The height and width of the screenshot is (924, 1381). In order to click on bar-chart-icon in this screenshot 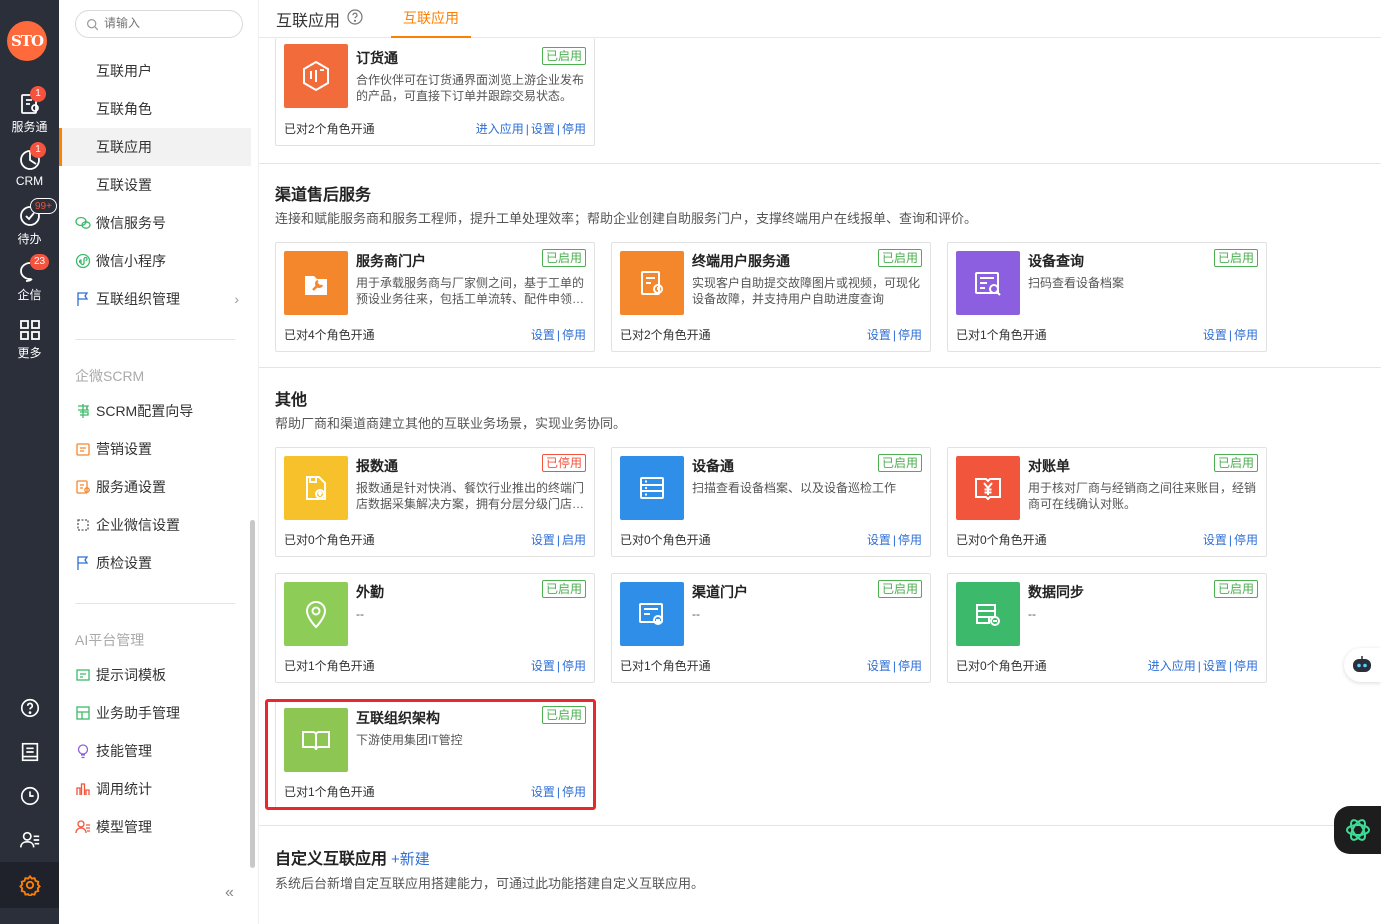, I will do `click(83, 789)`.